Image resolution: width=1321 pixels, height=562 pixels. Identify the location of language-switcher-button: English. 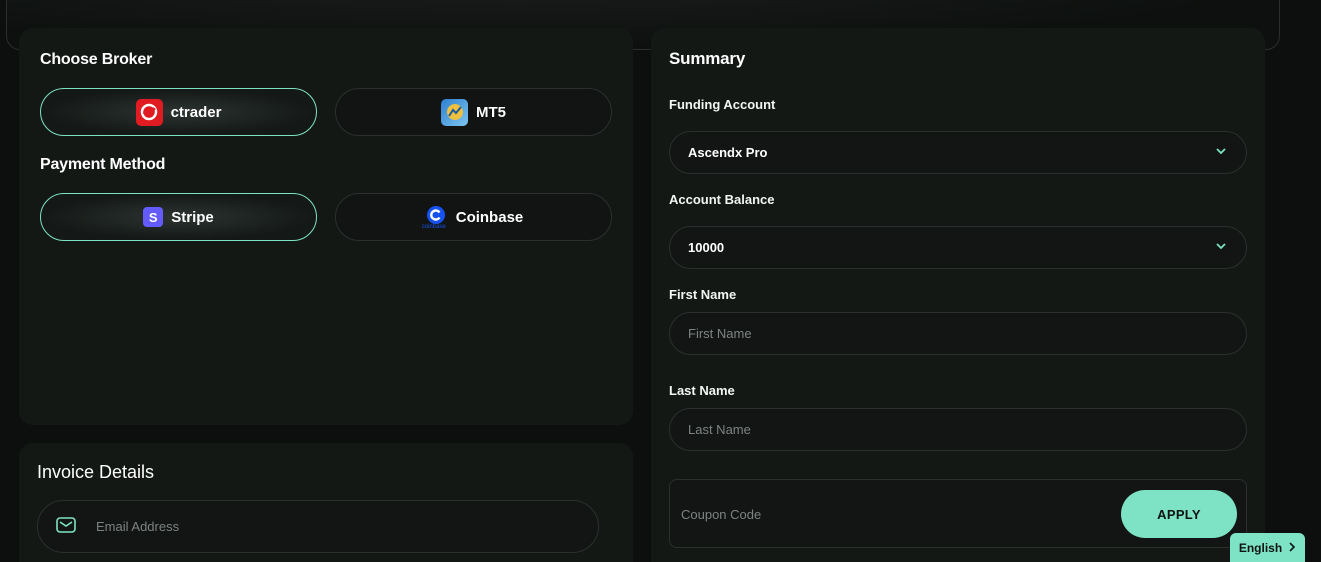
(1267, 547).